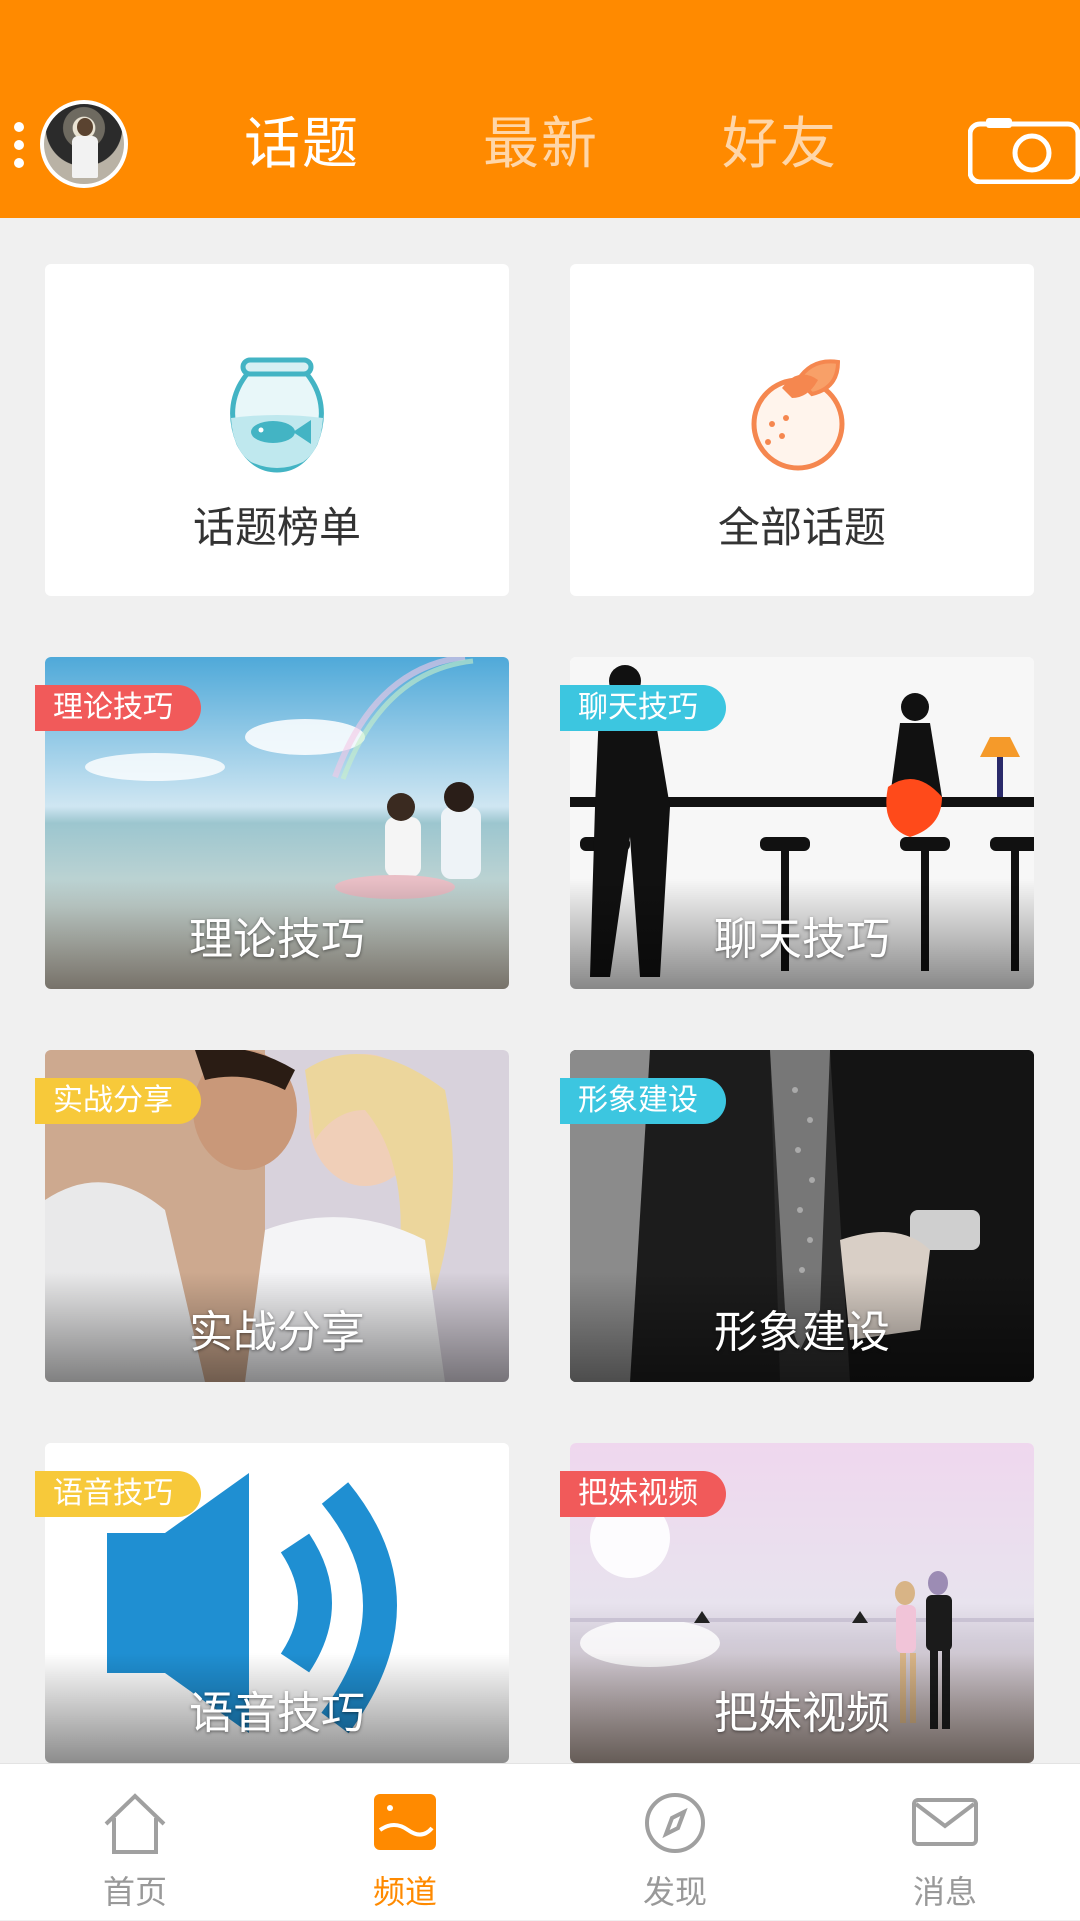 The width and height of the screenshot is (1080, 1921). What do you see at coordinates (945, 1822) in the screenshot?
I see `mail-icon` at bounding box center [945, 1822].